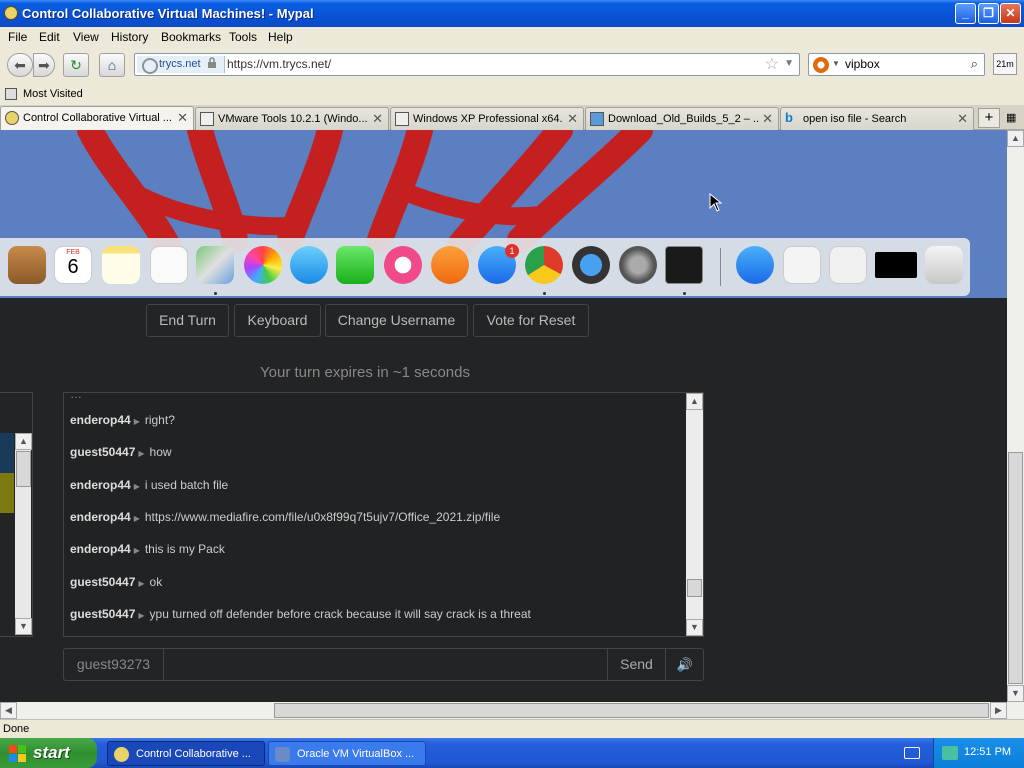 This screenshot has width=1024, height=768. Describe the element at coordinates (877, 118) in the screenshot. I see `tab-open-iso-search: b open iso file - Search ✕` at that location.